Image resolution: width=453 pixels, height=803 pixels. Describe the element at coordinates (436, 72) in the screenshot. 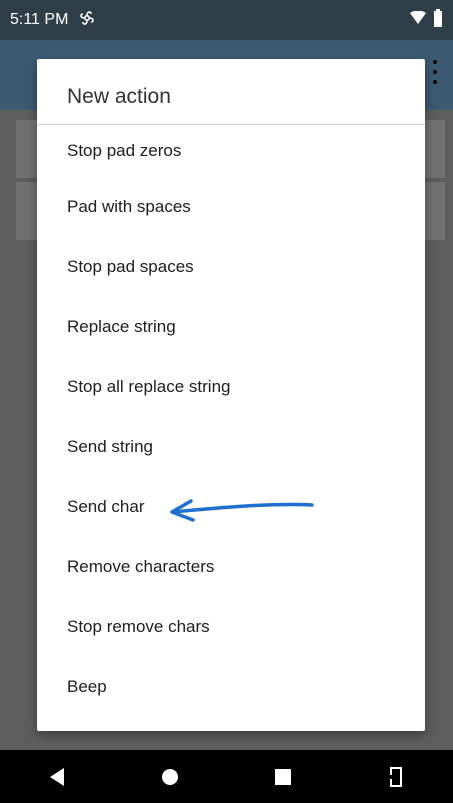

I see `overflow-menu-icon` at that location.